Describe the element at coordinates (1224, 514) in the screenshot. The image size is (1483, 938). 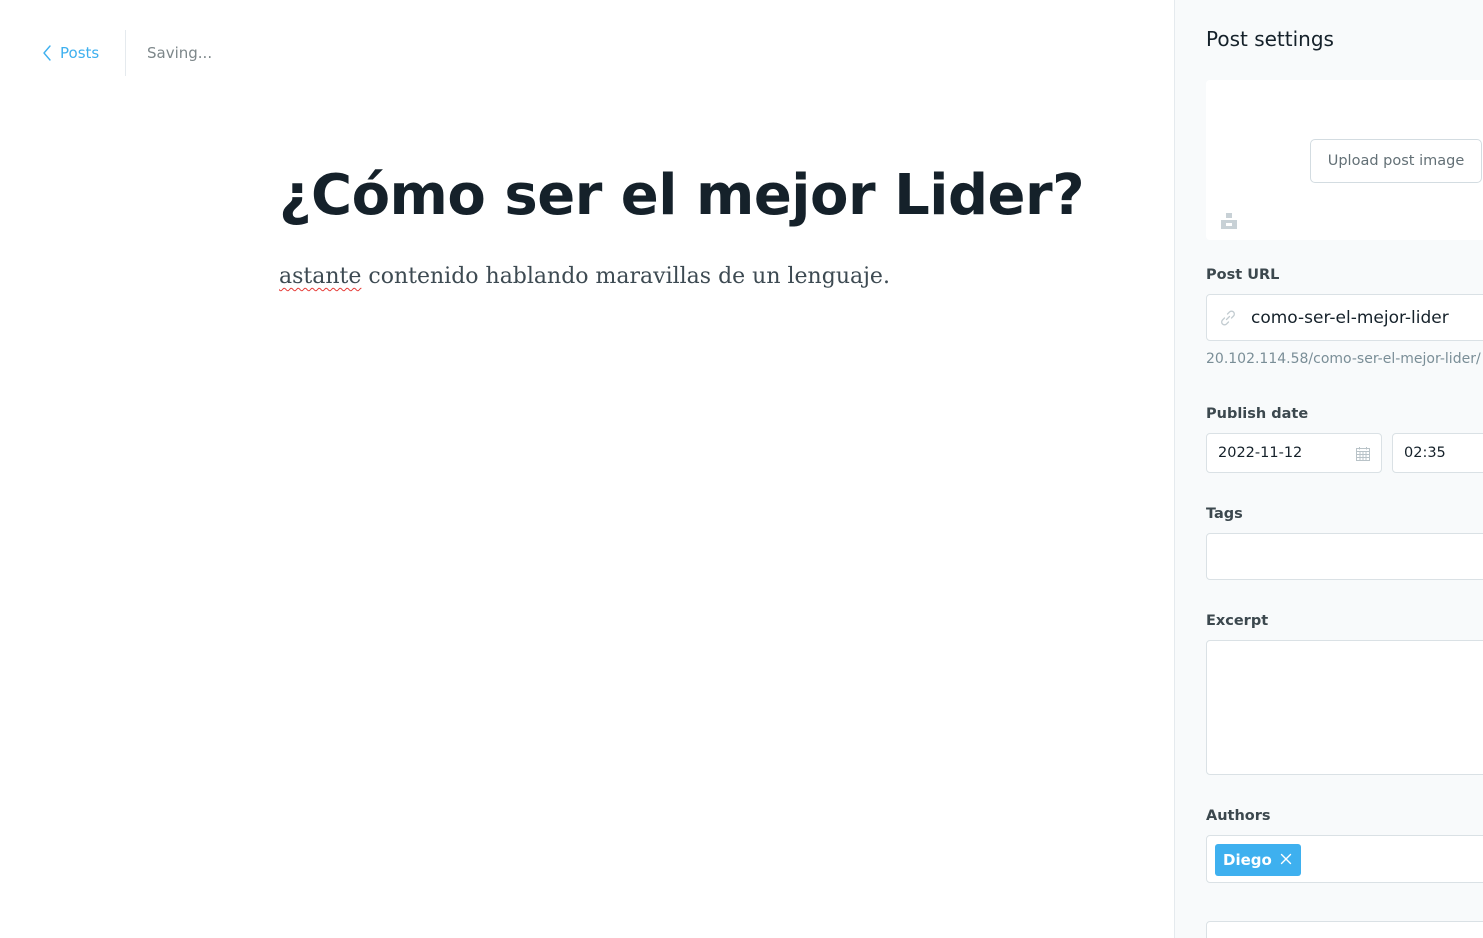
I see `tags-label: Tags` at that location.